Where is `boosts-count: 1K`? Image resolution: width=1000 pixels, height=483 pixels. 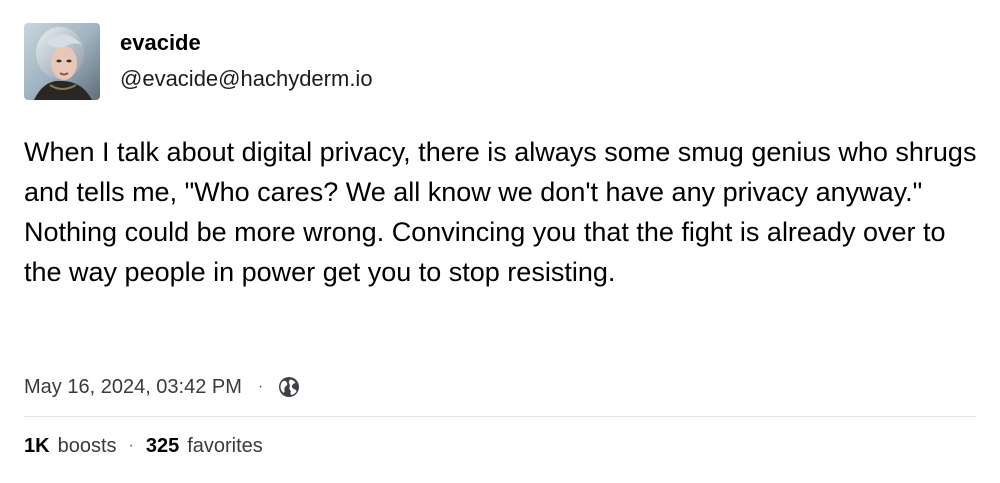
boosts-count: 1K is located at coordinates (37, 445).